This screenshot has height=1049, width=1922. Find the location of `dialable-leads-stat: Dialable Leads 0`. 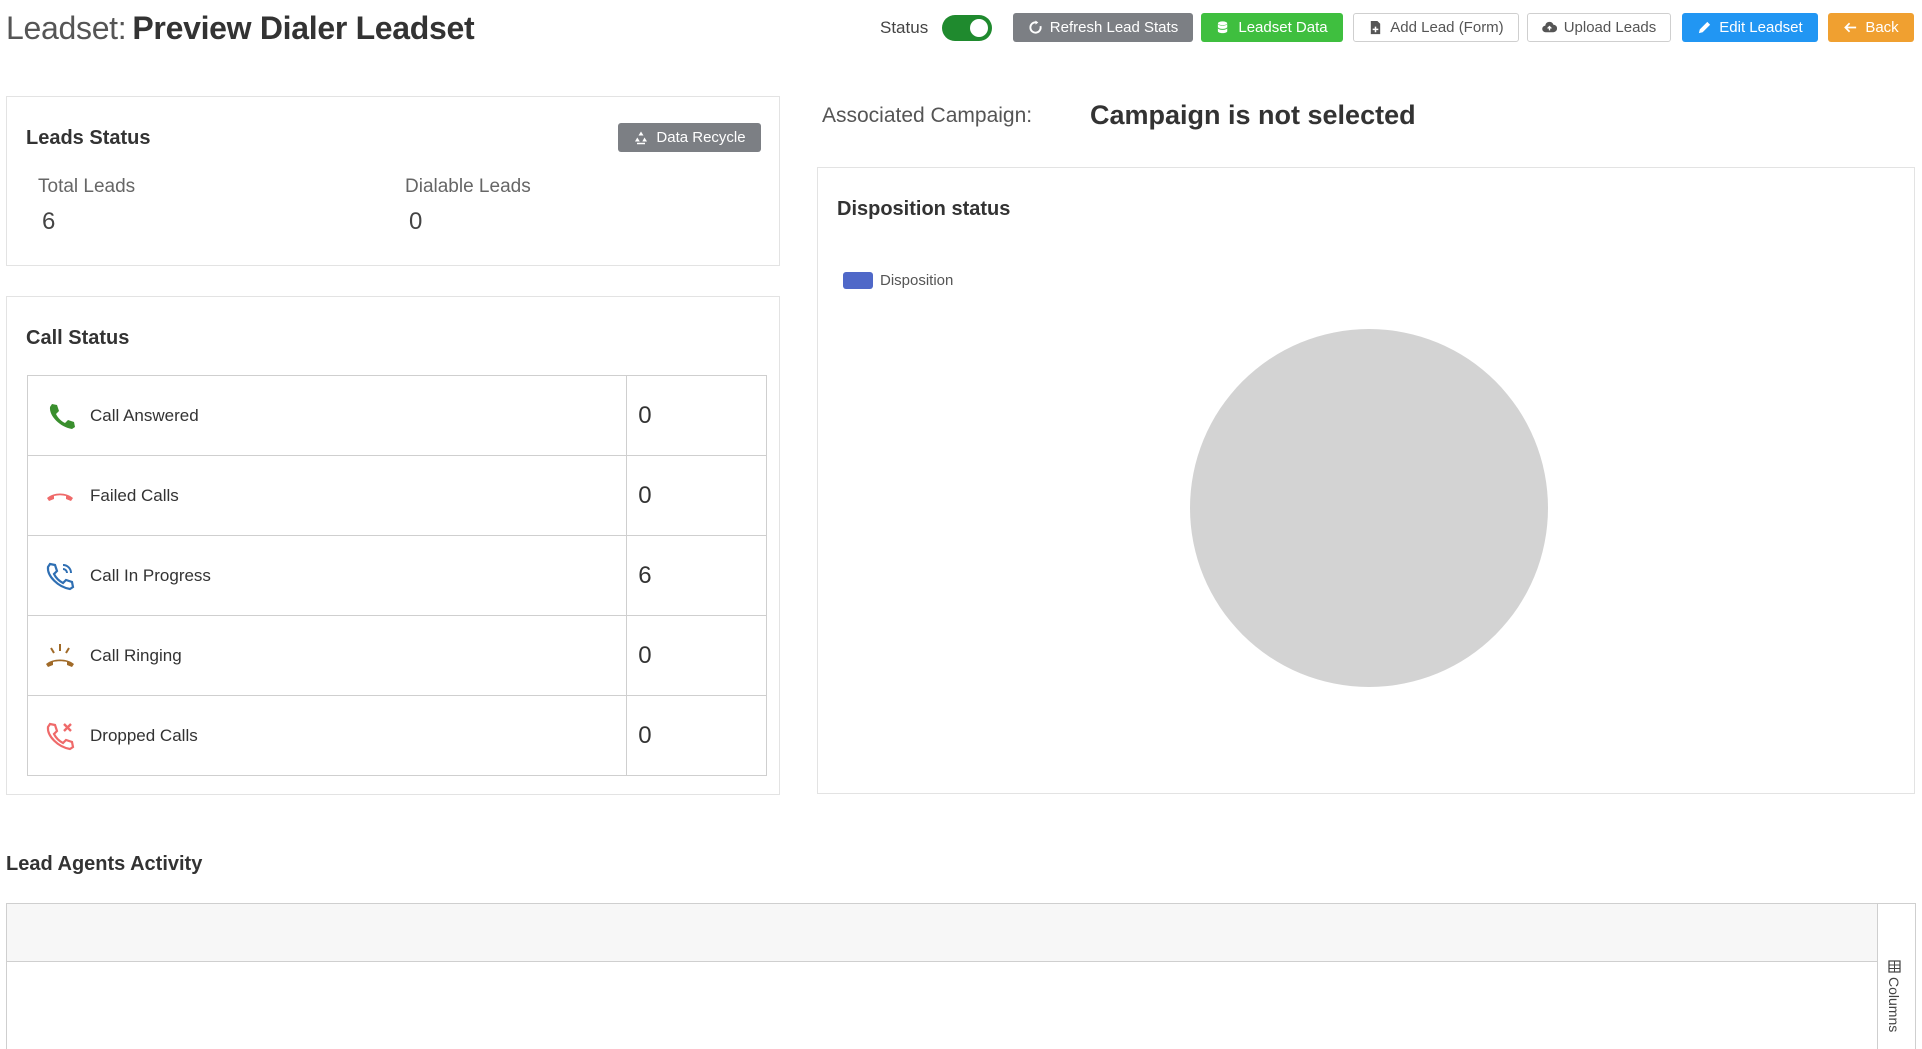

dialable-leads-stat: Dialable Leads 0 is located at coordinates (468, 206).